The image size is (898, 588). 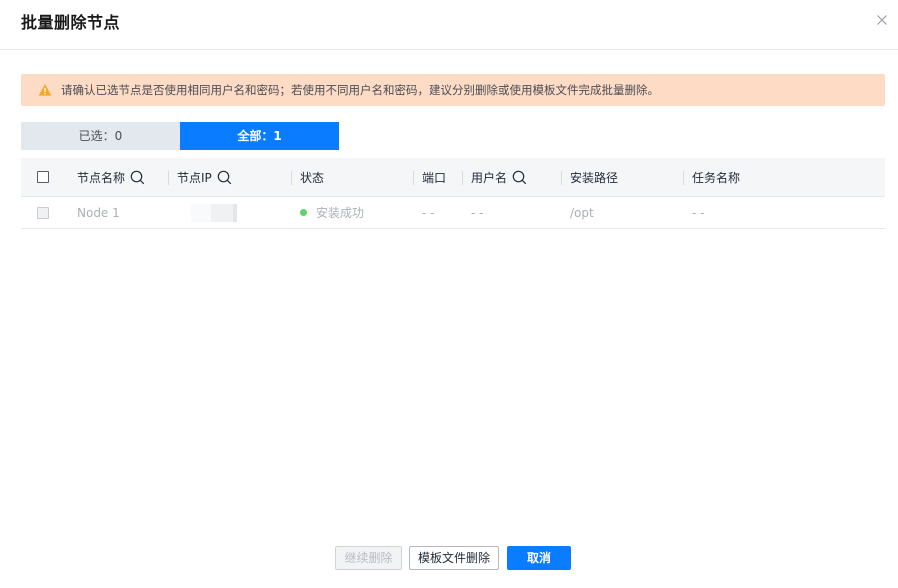 I want to click on node-port: - -, so click(x=428, y=212).